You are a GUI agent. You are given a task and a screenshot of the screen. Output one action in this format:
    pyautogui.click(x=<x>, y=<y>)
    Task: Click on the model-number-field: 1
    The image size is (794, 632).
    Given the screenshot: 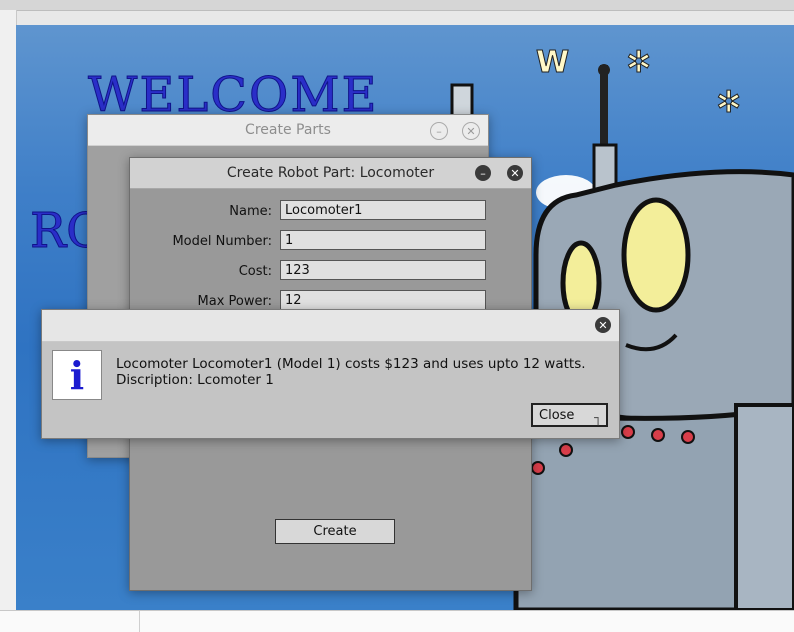 What is the action you would take?
    pyautogui.click(x=383, y=240)
    